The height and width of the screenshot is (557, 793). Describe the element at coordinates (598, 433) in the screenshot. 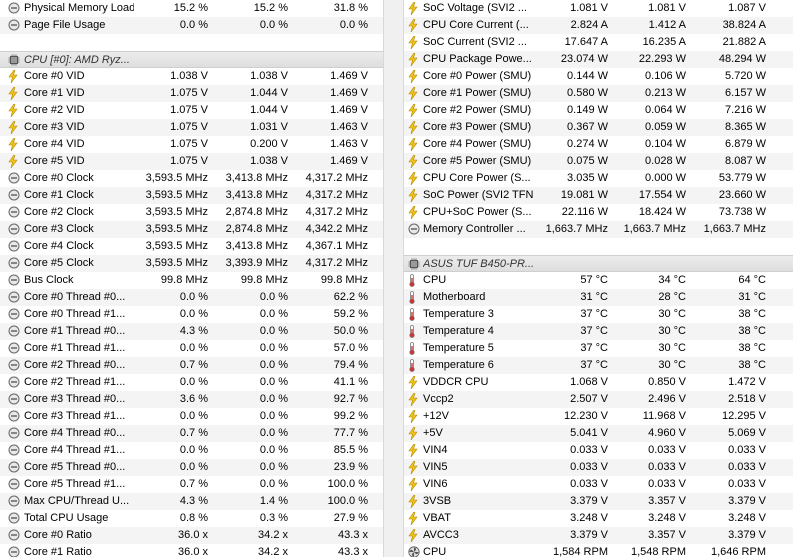

I see `sensor-row: +5V 5.041 V 4.960 V 5.069 V` at that location.